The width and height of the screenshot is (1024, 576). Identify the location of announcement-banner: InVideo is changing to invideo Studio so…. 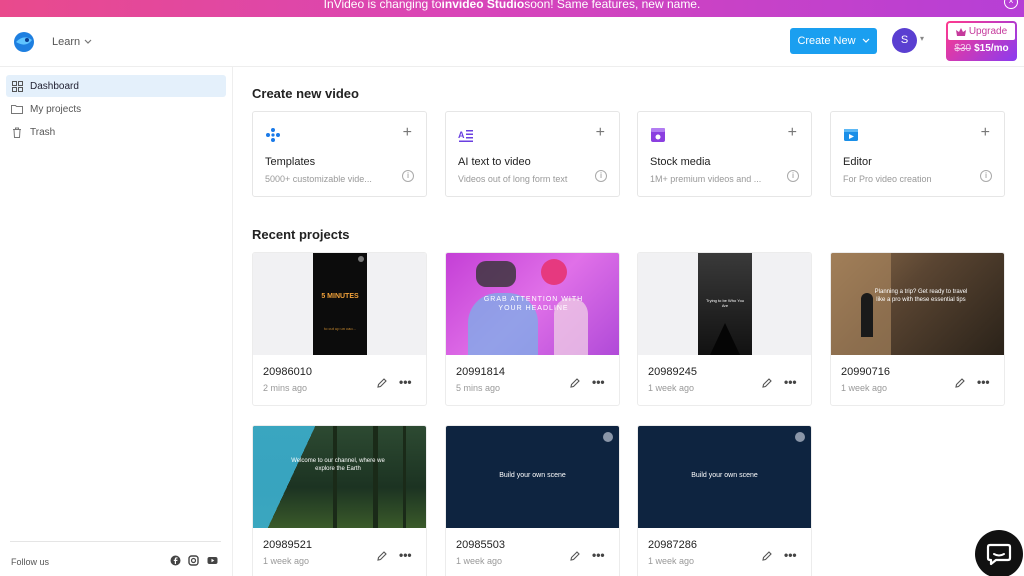
(512, 8).